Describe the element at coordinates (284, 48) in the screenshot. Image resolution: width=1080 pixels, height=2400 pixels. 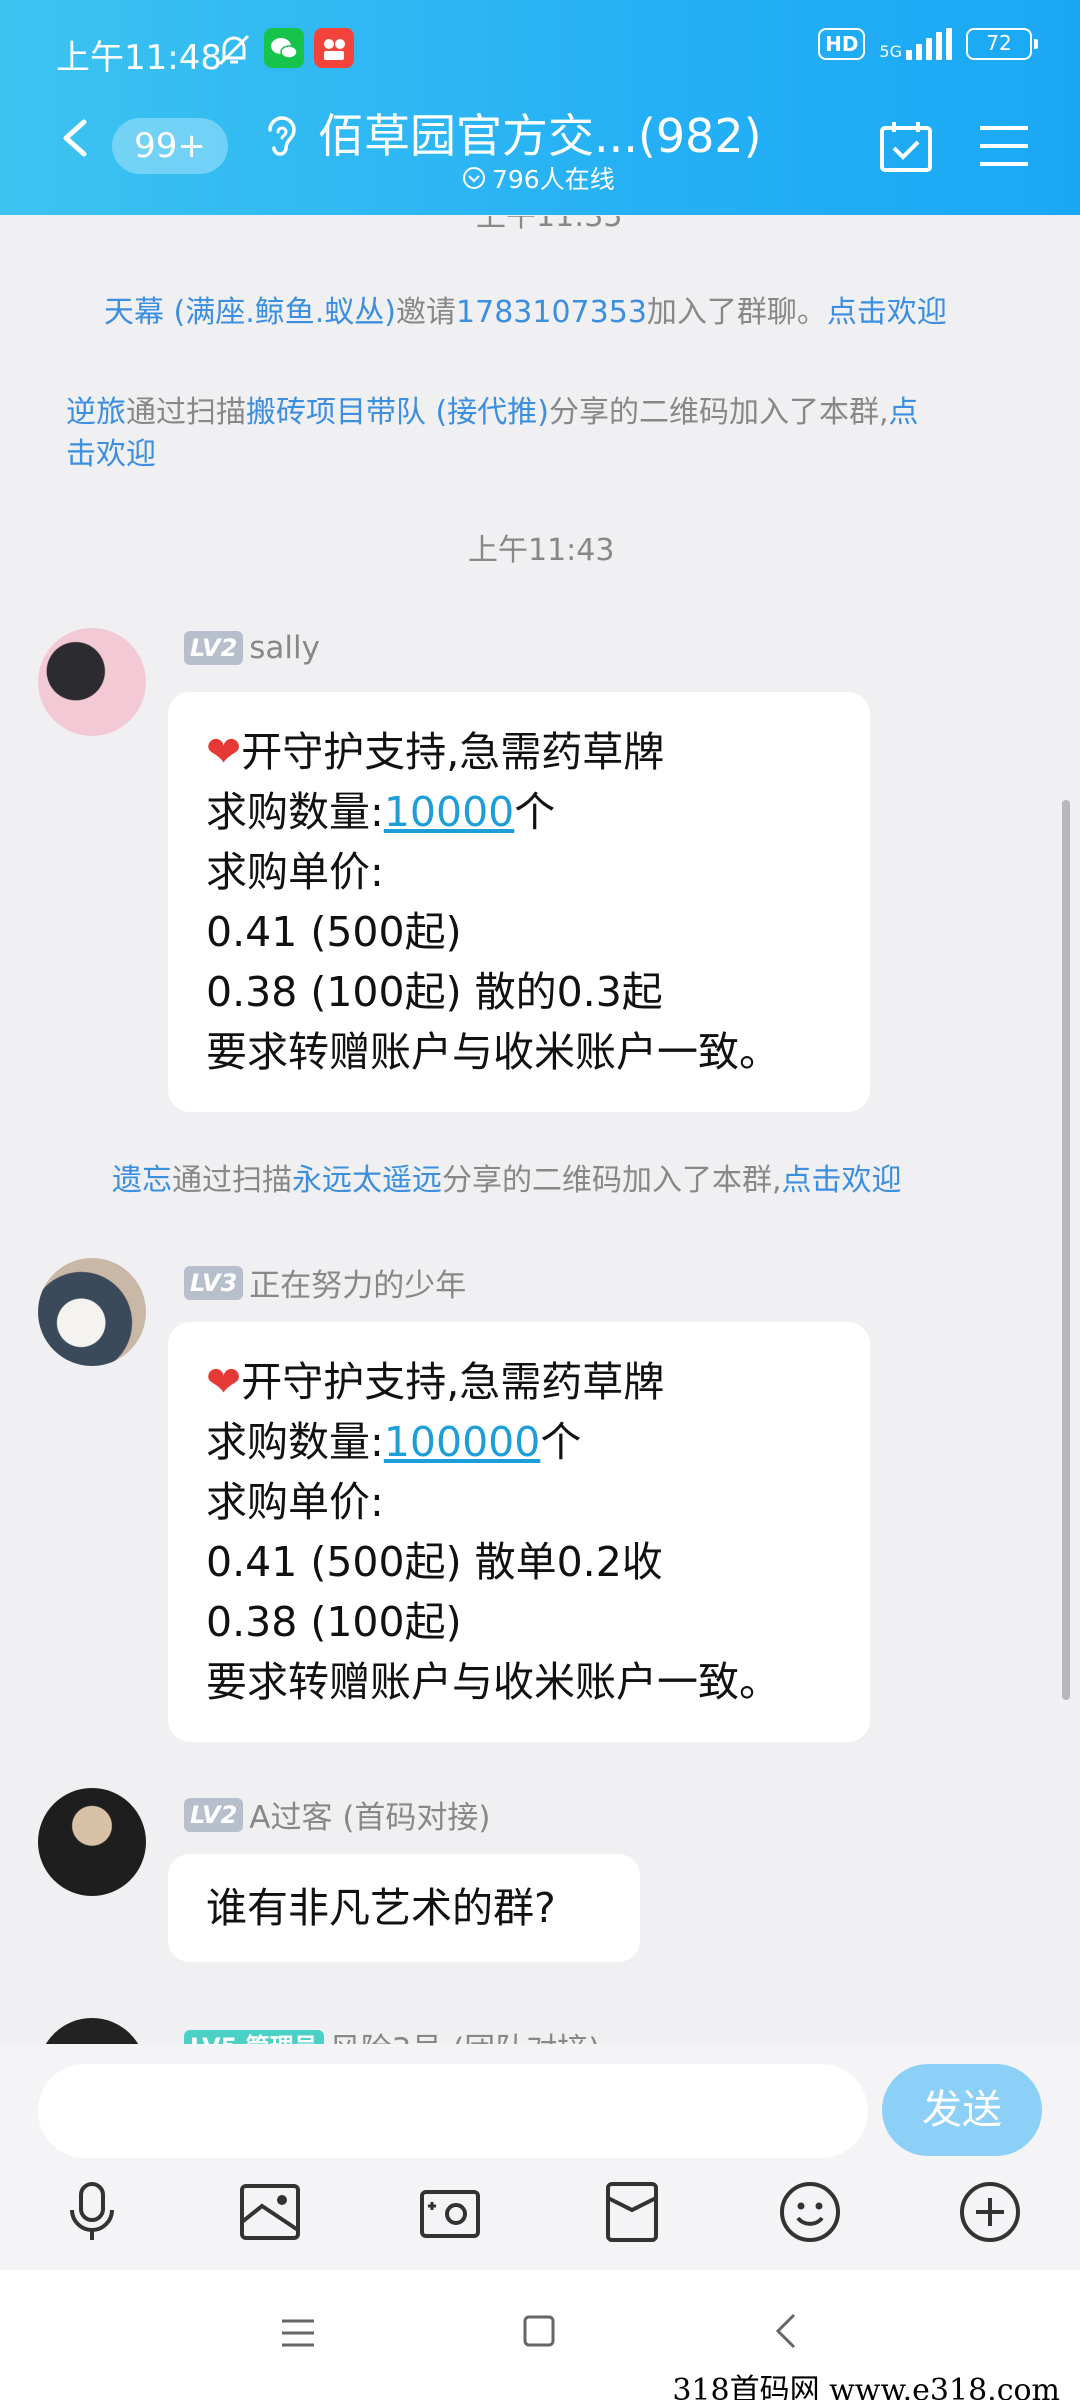
I see `wechat-icon` at that location.